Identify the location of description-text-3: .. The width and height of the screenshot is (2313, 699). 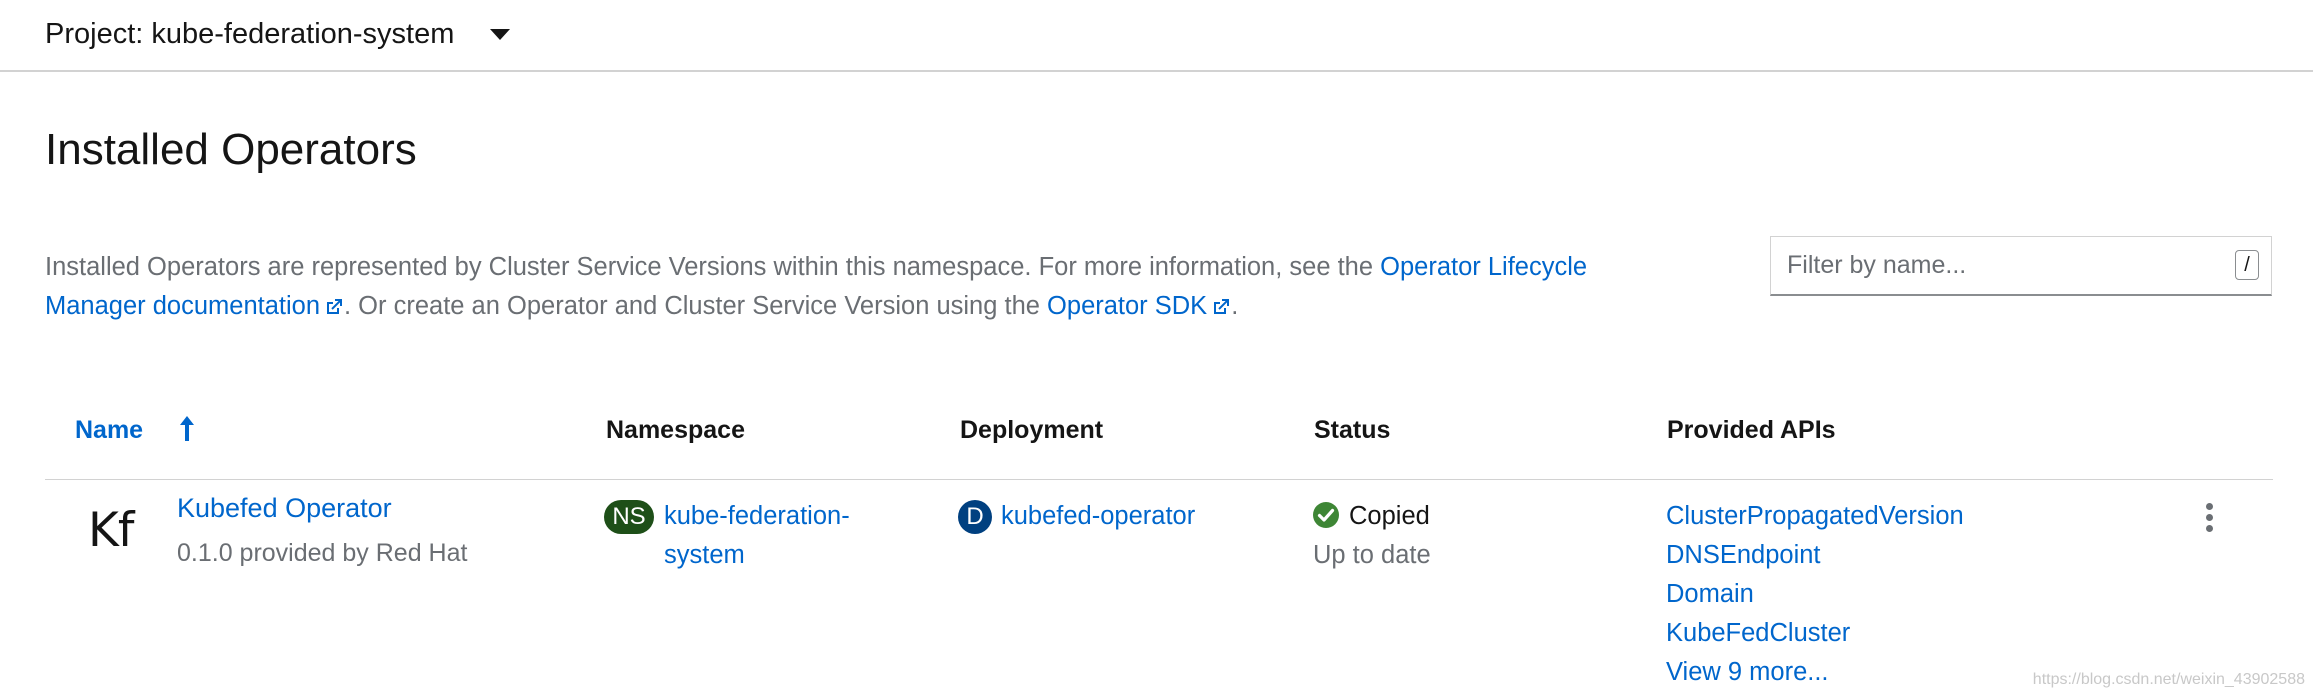
(1235, 306).